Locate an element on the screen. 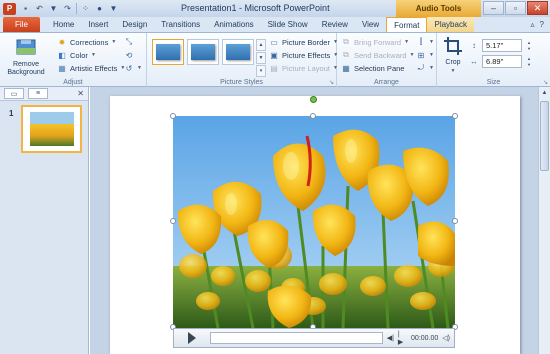  redo-icon: ↷ is located at coordinates (67, 8).